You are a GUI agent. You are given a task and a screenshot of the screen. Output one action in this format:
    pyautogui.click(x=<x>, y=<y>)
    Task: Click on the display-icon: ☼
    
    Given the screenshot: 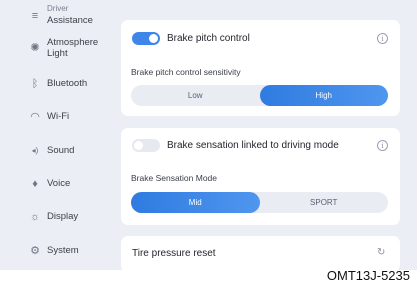 What is the action you would take?
    pyautogui.click(x=35, y=216)
    